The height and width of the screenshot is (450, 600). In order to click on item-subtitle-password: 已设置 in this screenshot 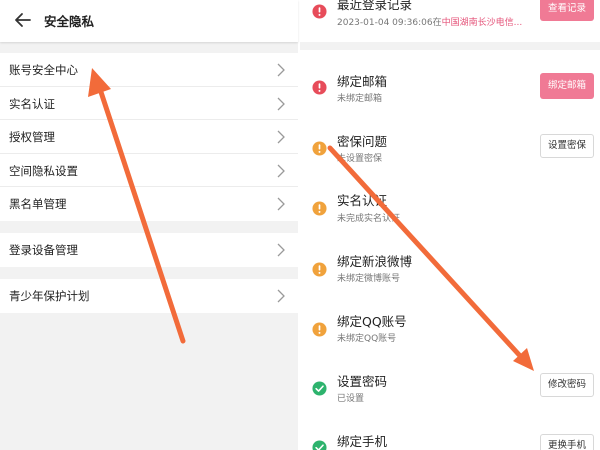, I will do `click(351, 399)`.